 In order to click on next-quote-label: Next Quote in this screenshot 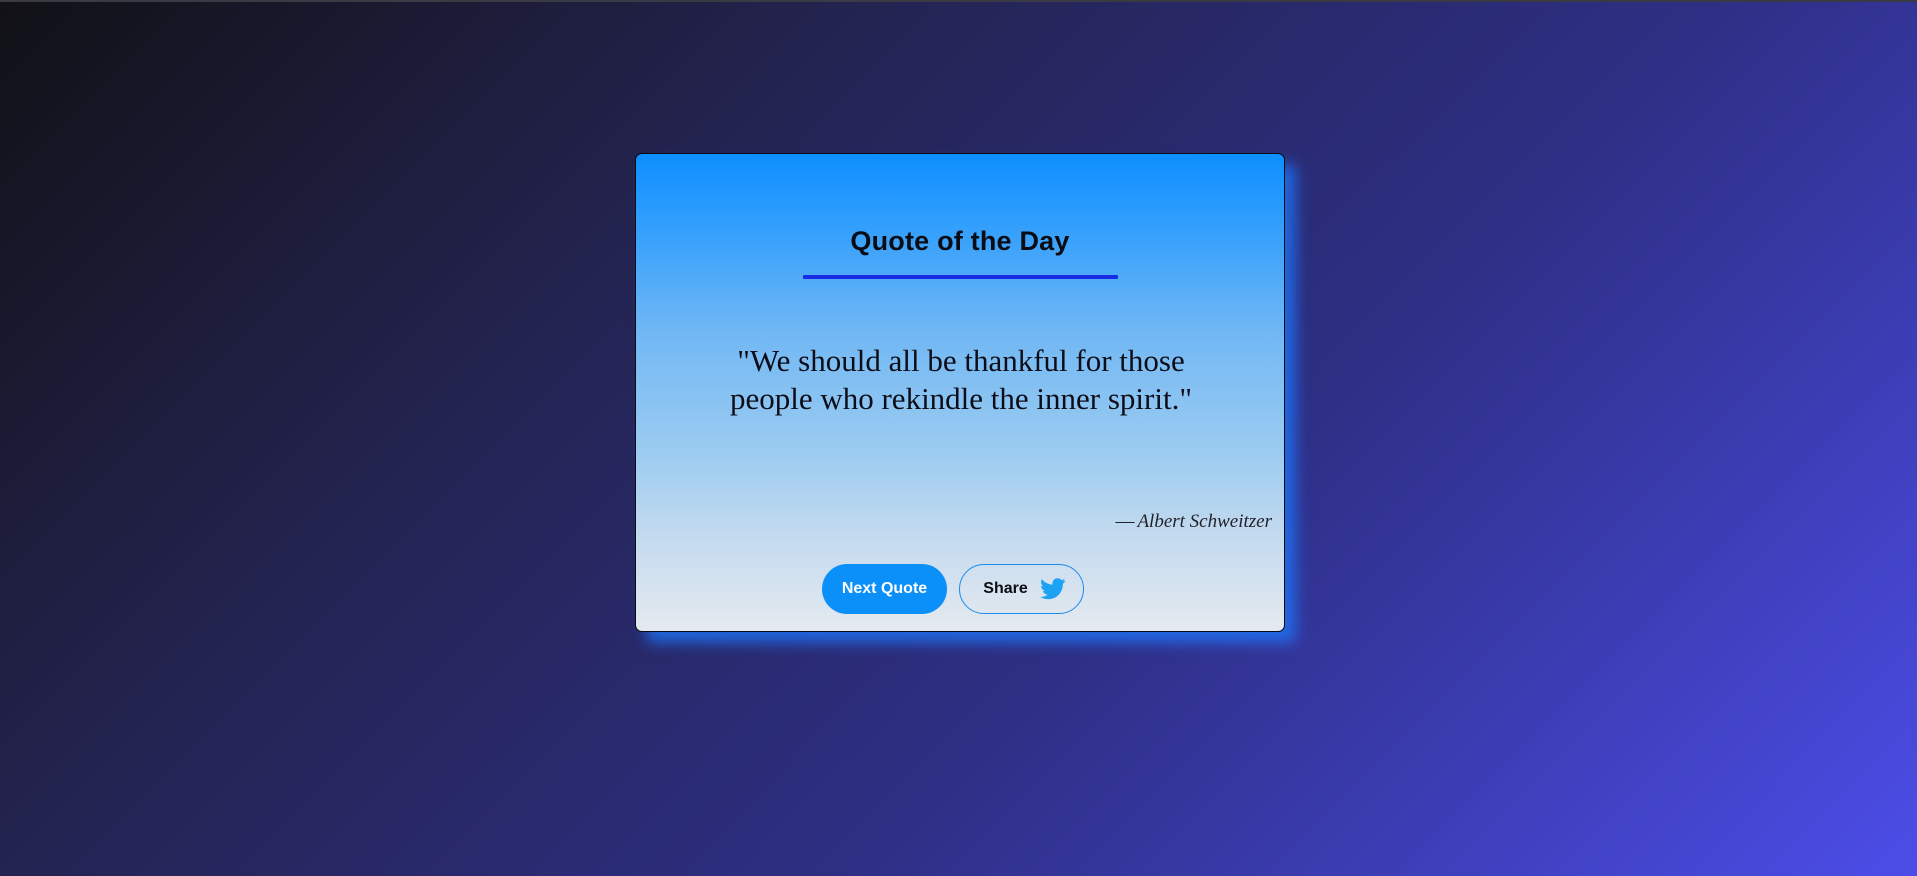, I will do `click(884, 588)`.